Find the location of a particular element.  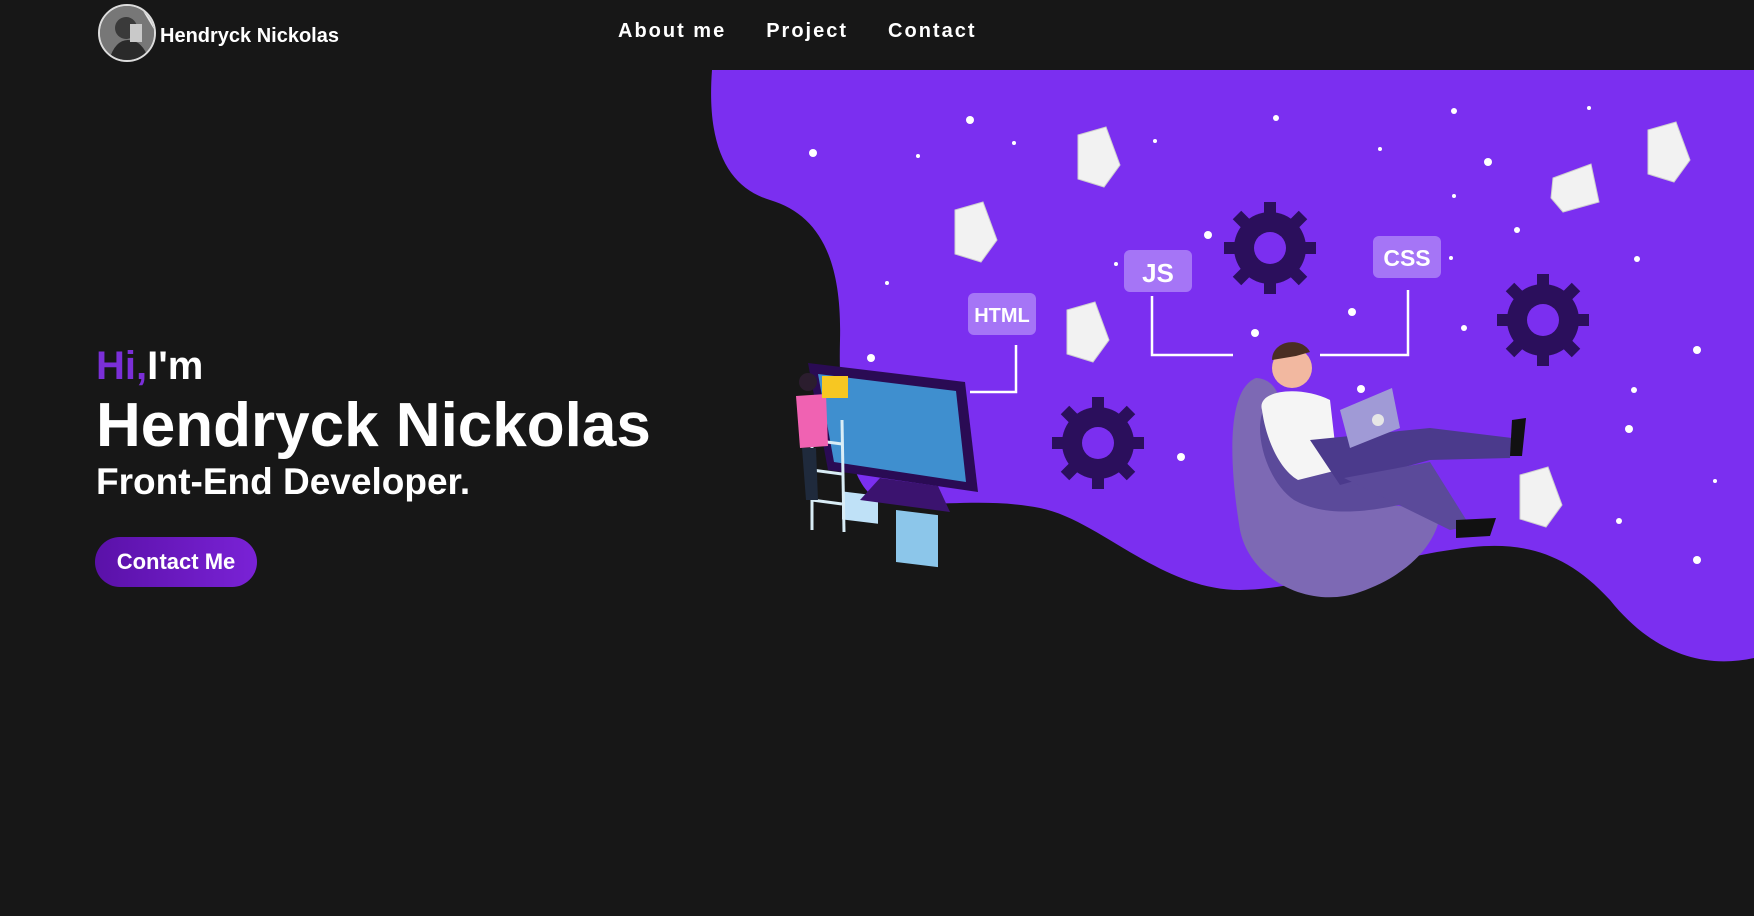

tag-js: JS is located at coordinates (1158, 271).